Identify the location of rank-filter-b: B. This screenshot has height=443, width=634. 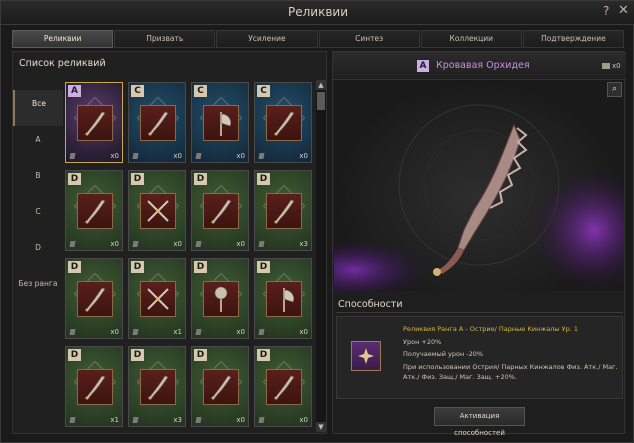
(38, 180).